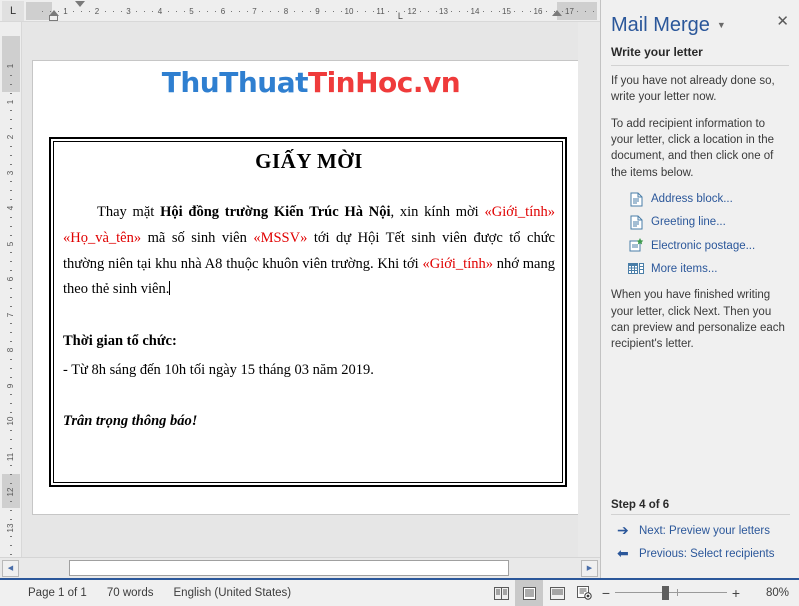 This screenshot has height=606, width=799. I want to click on vertical-scrollbar, so click(589, 289).